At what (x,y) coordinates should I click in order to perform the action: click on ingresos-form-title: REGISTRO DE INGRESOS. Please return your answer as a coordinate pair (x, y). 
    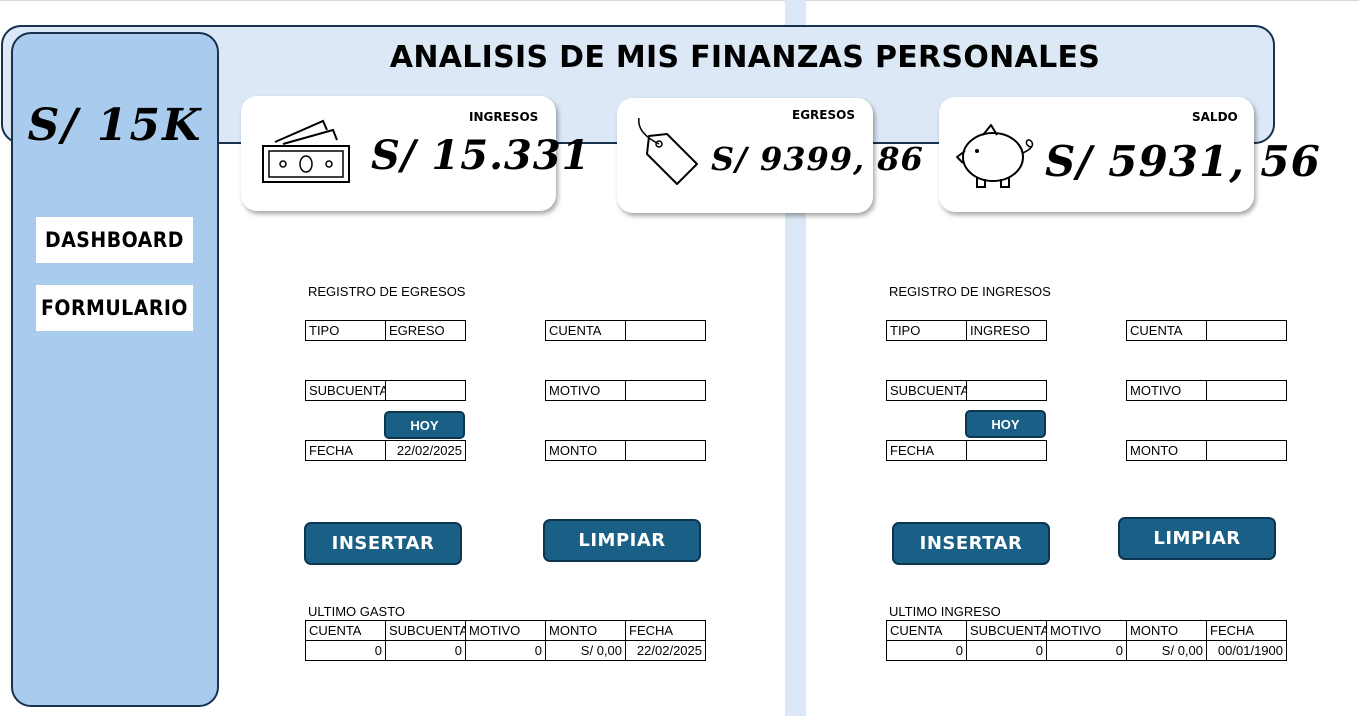
    Looking at the image, I should click on (970, 291).